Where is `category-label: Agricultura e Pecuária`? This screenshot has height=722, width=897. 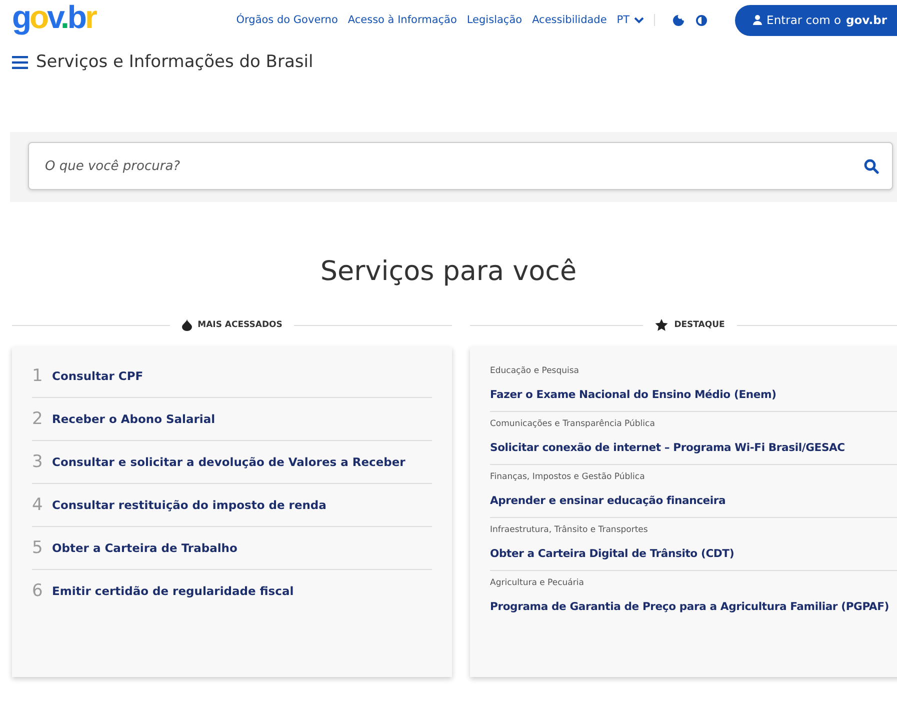 category-label: Agricultura e Pecuária is located at coordinates (537, 583).